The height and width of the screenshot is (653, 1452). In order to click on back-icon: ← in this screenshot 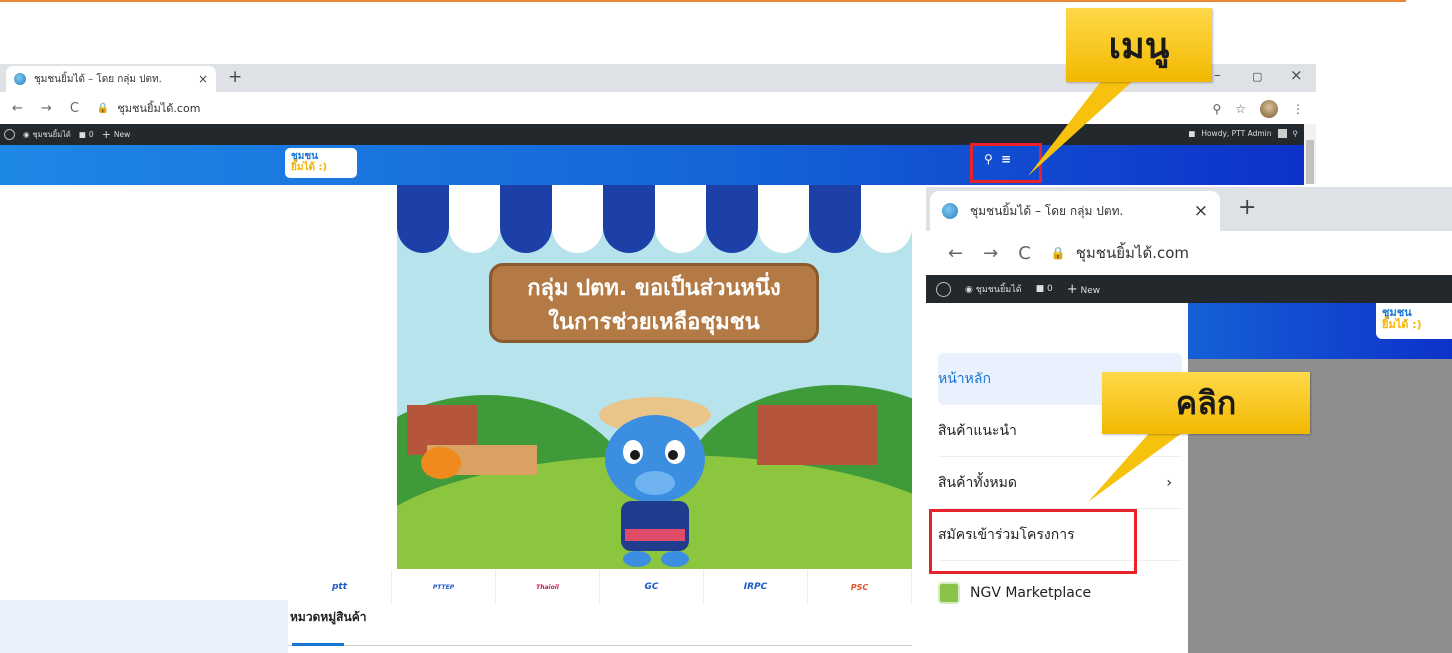, I will do `click(17, 108)`.